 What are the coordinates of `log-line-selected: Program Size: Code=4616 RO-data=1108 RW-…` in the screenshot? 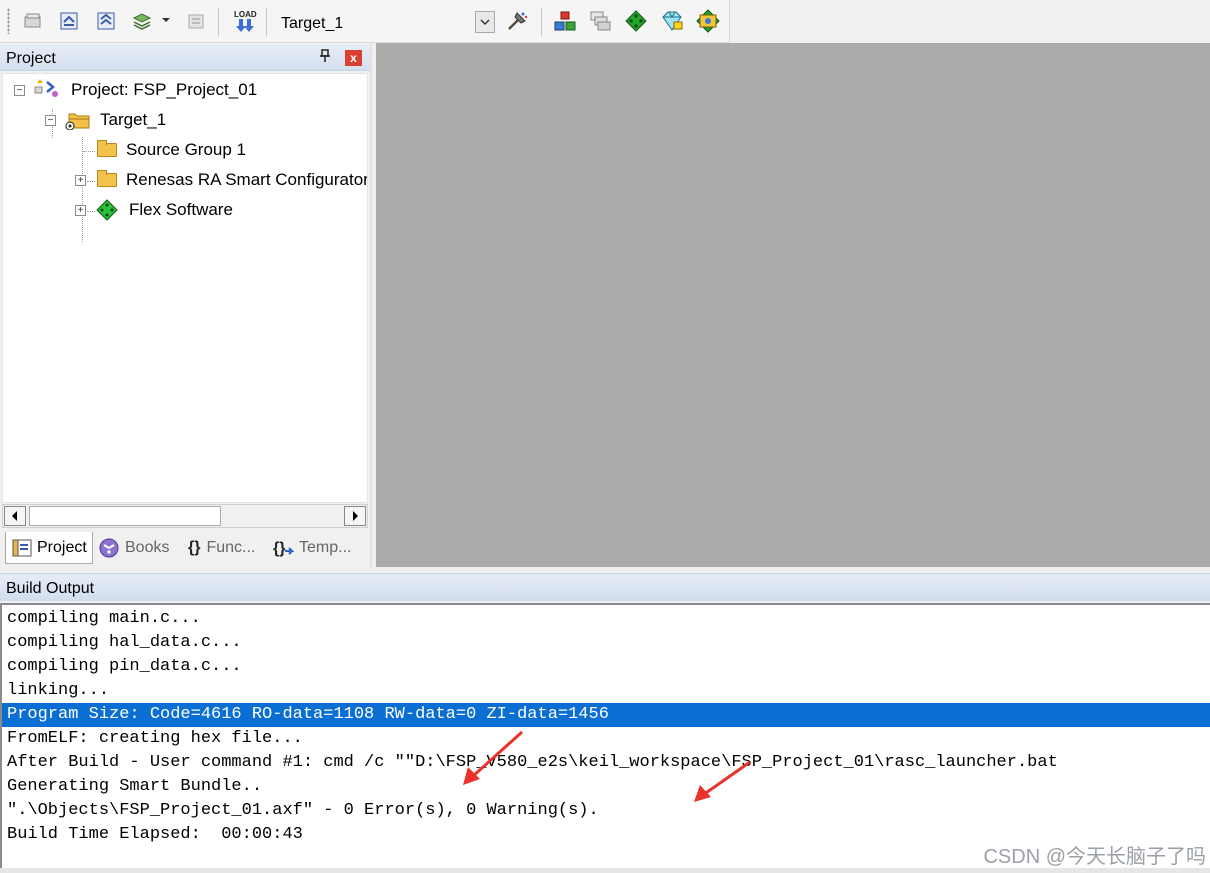 It's located at (308, 715).